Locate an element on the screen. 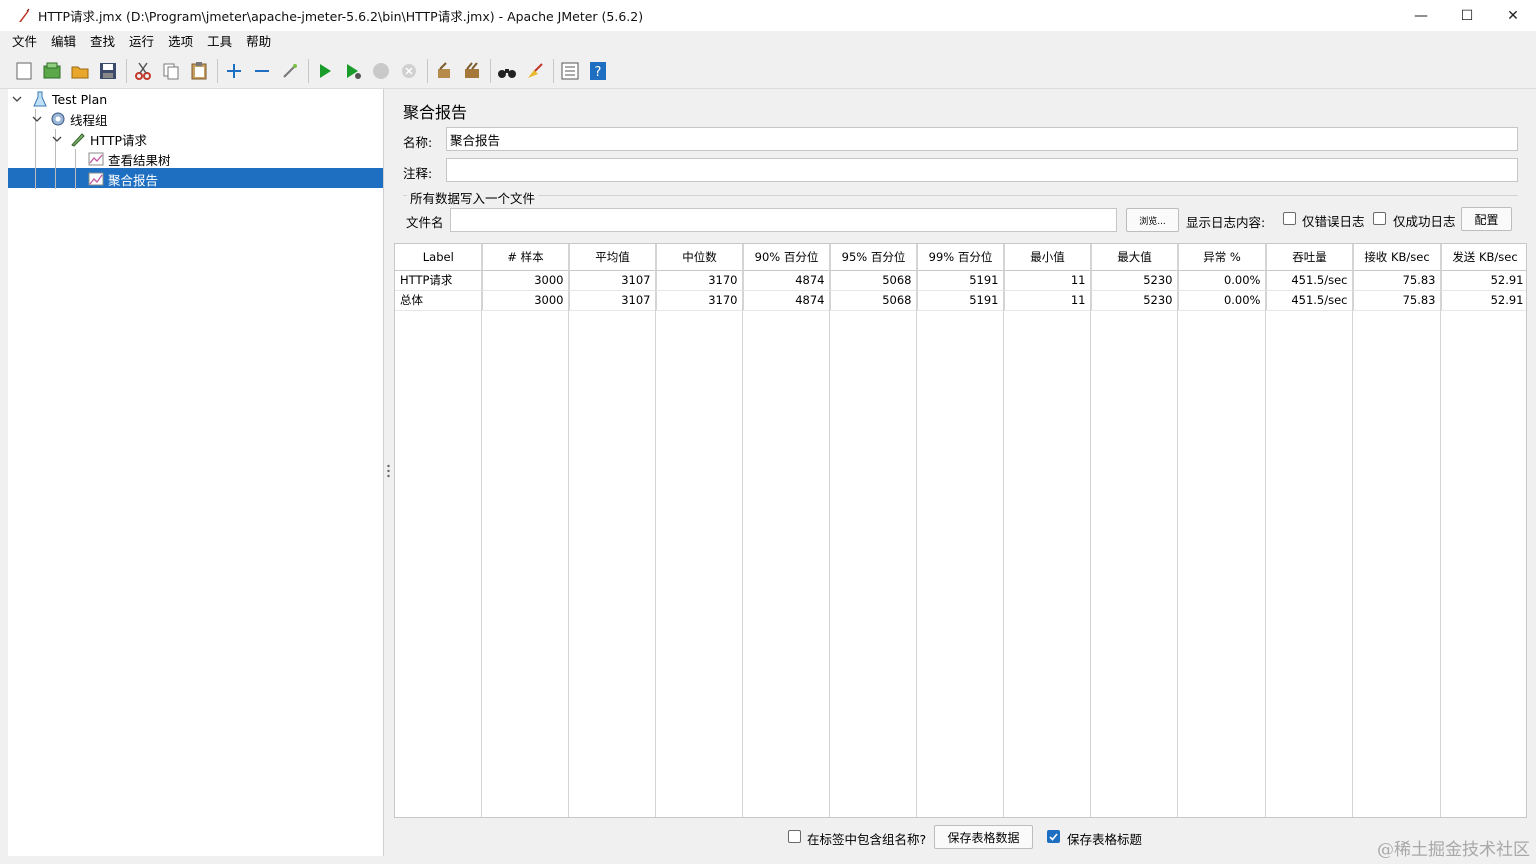 The height and width of the screenshot is (864, 1536). shutdown-icon is located at coordinates (409, 71).